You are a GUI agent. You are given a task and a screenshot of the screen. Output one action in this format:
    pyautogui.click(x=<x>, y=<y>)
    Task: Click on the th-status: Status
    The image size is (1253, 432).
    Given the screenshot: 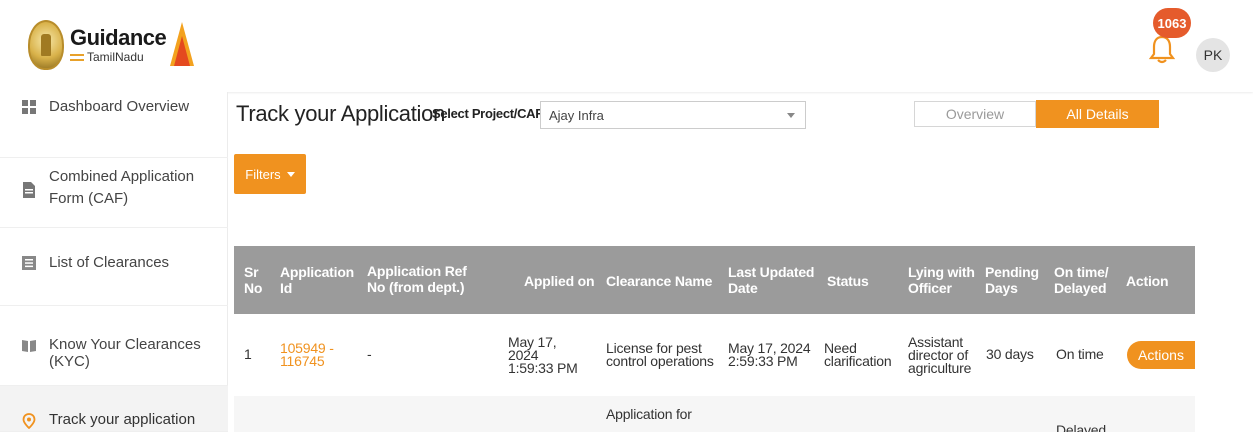 What is the action you would take?
    pyautogui.click(x=848, y=281)
    